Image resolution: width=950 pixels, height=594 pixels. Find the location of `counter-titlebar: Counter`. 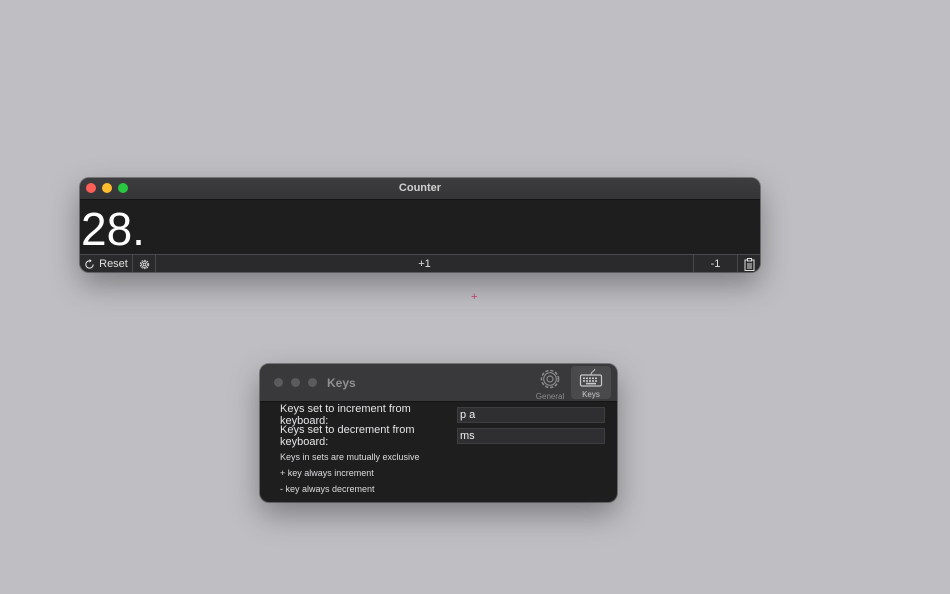

counter-titlebar: Counter is located at coordinates (420, 189).